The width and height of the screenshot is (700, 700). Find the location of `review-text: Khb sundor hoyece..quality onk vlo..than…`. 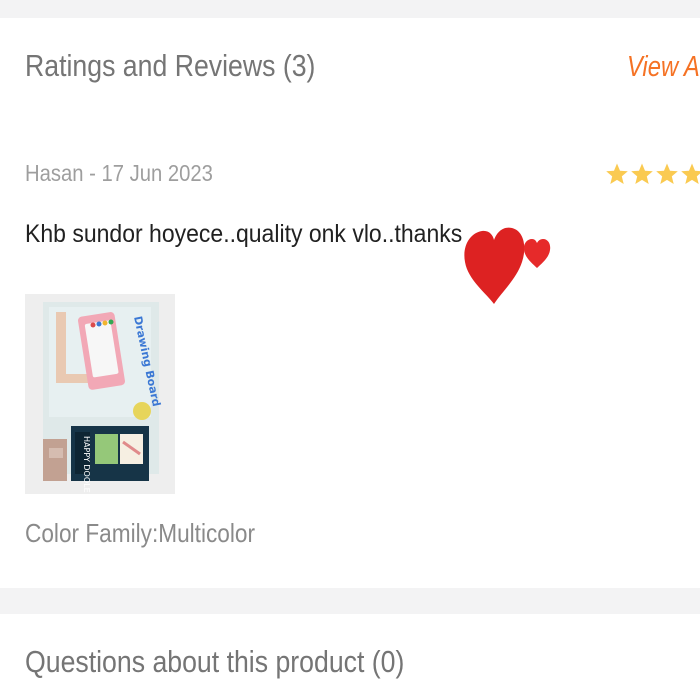

review-text: Khb sundor hoyece..quality onk vlo..than… is located at coordinates (244, 234).